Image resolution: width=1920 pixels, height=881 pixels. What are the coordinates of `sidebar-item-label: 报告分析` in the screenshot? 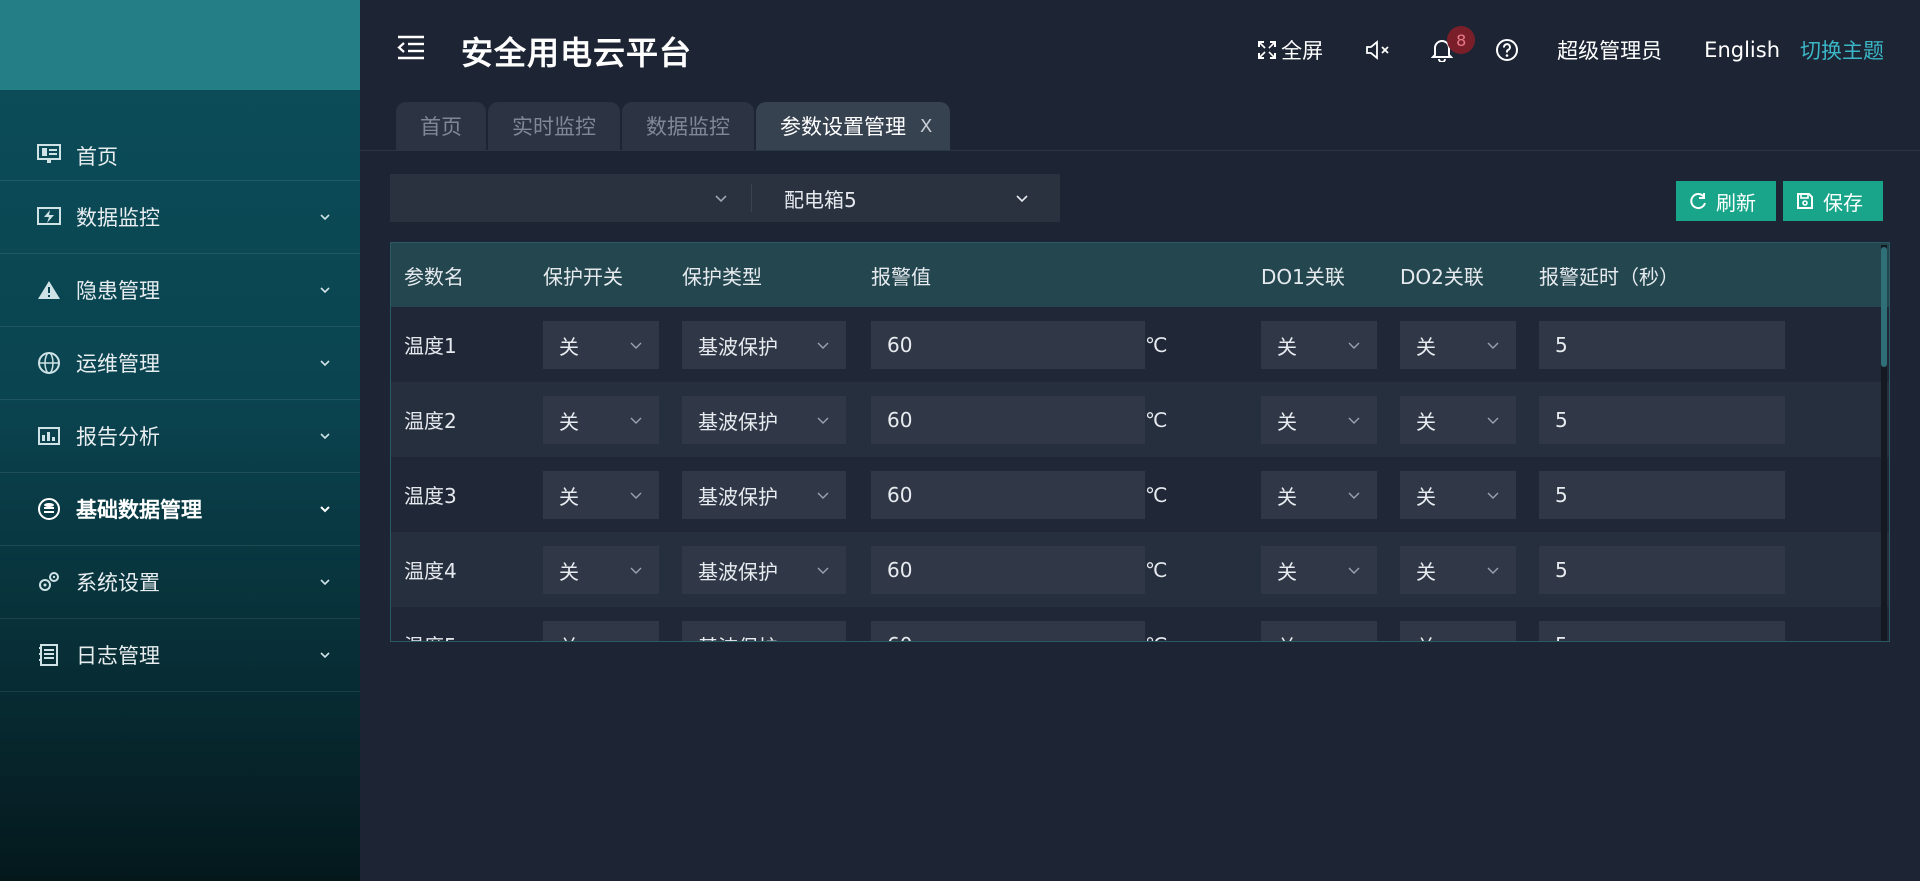 It's located at (118, 437).